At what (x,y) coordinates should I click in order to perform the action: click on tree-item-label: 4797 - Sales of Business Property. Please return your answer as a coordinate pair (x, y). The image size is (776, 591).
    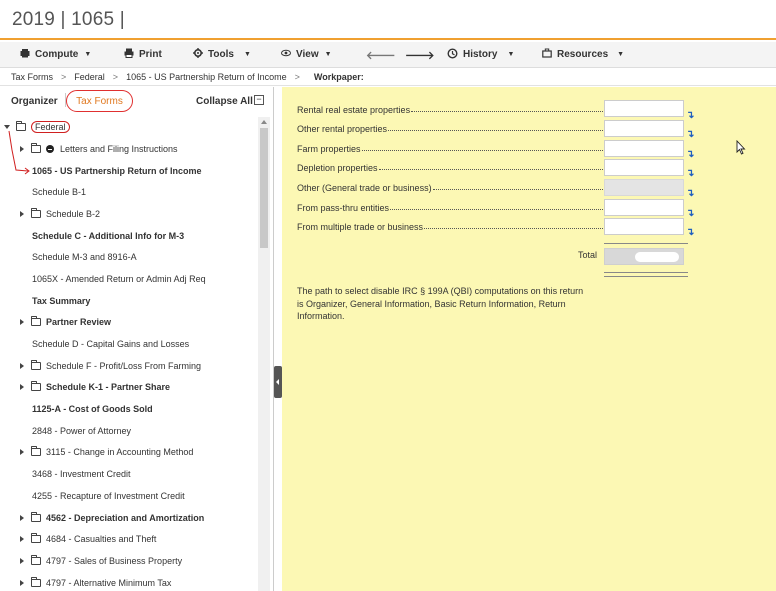
    Looking at the image, I should click on (114, 561).